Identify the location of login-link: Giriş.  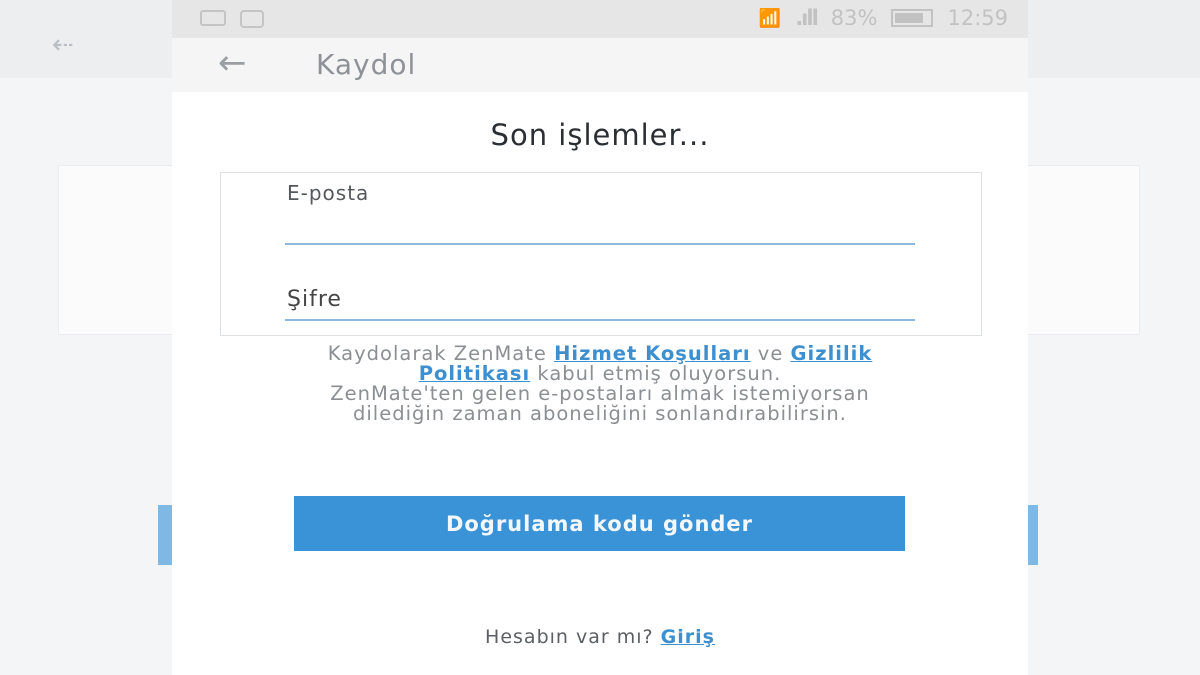
(688, 637).